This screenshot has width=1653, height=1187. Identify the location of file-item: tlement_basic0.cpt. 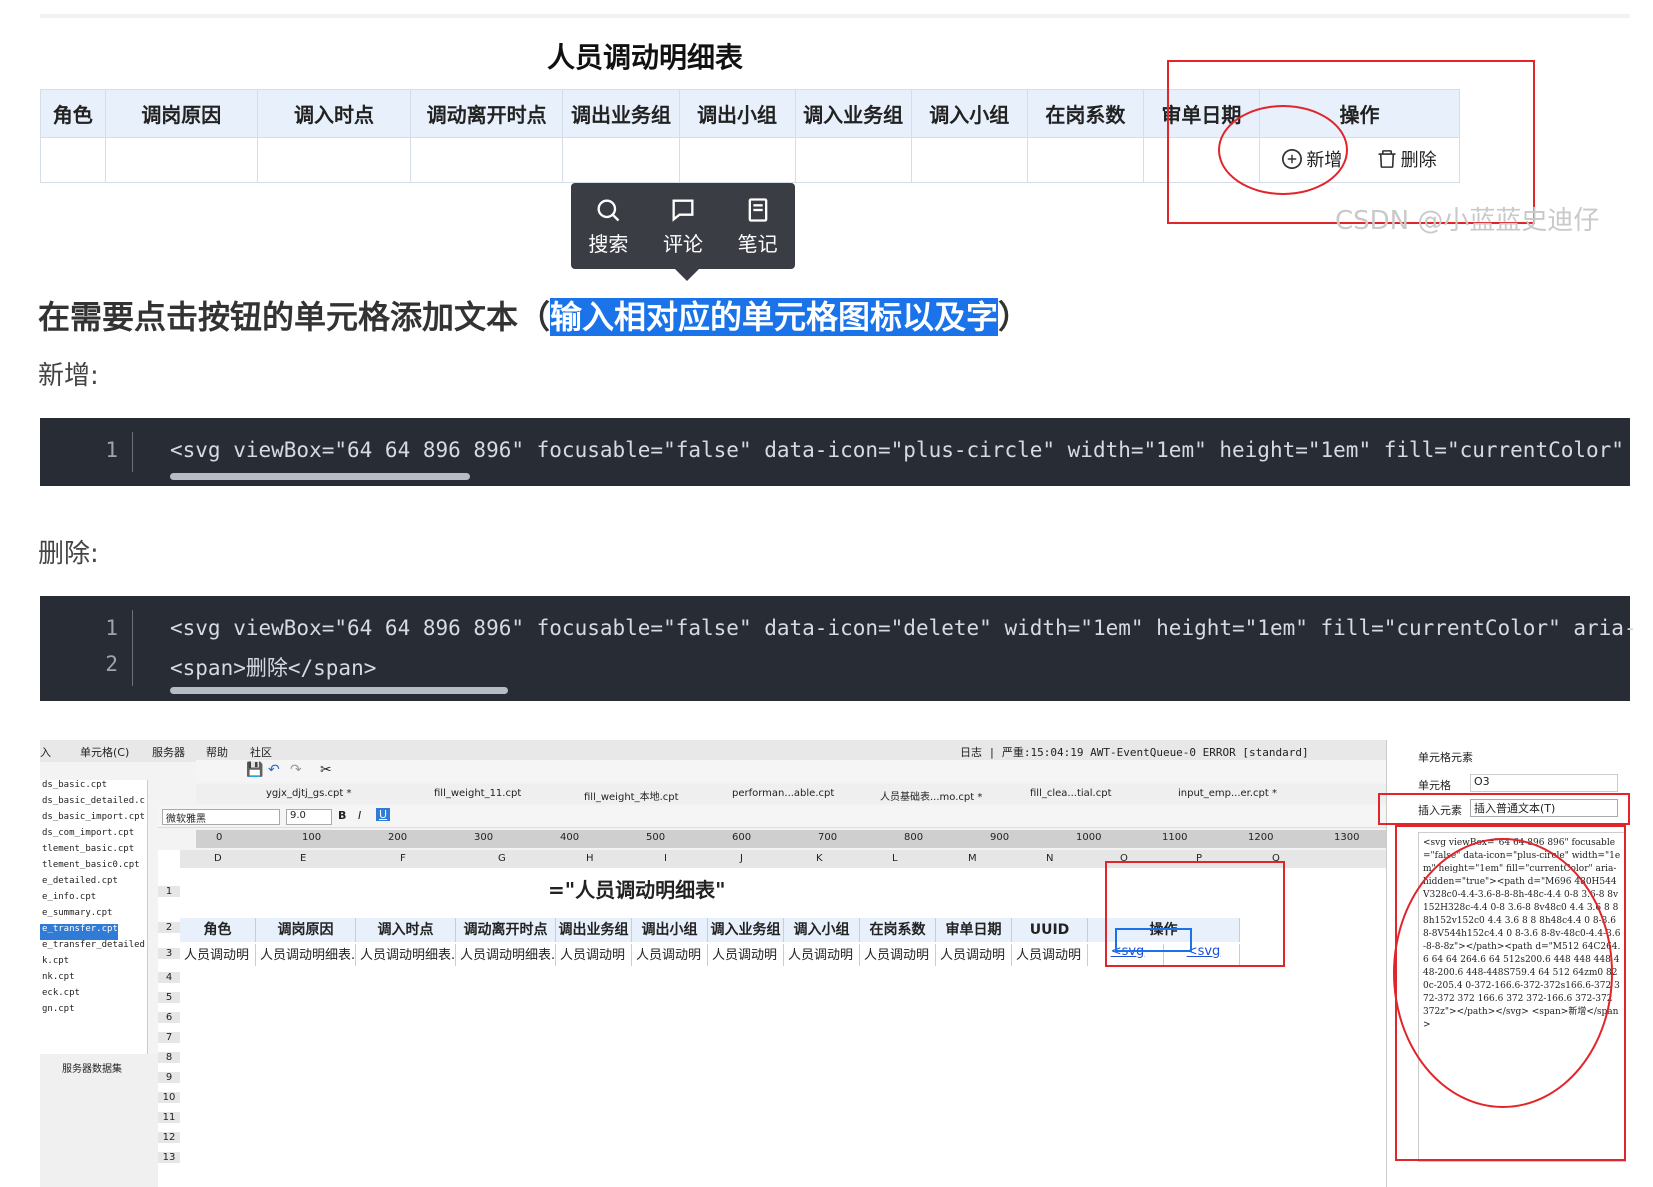
(93, 868).